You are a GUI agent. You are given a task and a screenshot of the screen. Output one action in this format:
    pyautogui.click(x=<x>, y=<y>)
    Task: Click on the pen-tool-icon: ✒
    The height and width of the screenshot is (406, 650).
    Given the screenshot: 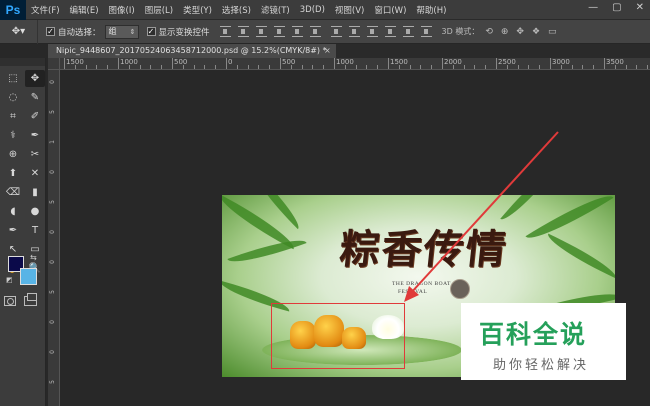 What is the action you would take?
    pyautogui.click(x=13, y=230)
    